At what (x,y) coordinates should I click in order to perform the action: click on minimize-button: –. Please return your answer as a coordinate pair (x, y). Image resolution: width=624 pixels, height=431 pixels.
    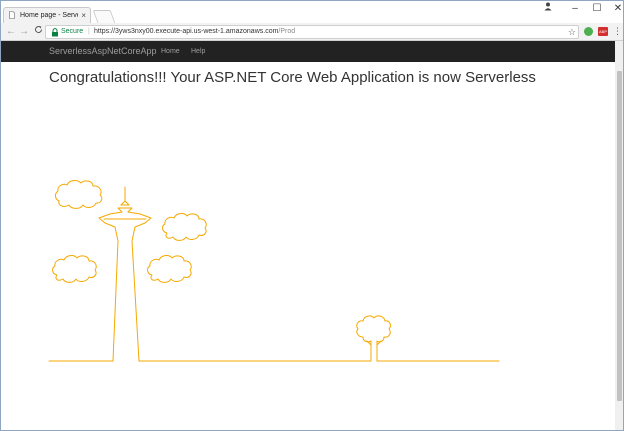
    Looking at the image, I should click on (575, 9).